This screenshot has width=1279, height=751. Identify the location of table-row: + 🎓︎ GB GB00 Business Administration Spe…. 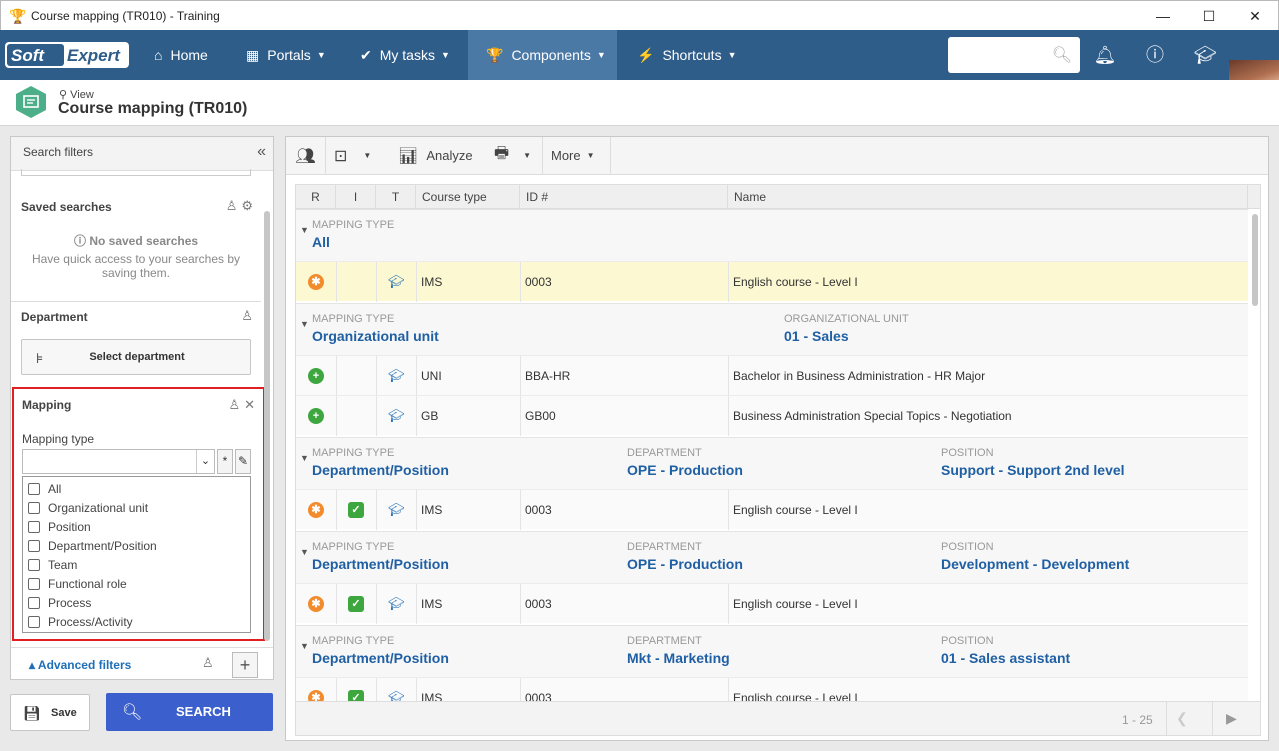
(772, 415).